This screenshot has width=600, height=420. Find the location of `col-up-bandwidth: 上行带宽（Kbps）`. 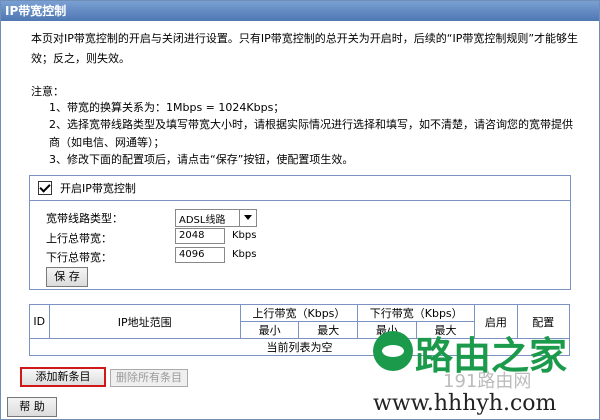

col-up-bandwidth: 上行带宽（Kbps） is located at coordinates (299, 313).